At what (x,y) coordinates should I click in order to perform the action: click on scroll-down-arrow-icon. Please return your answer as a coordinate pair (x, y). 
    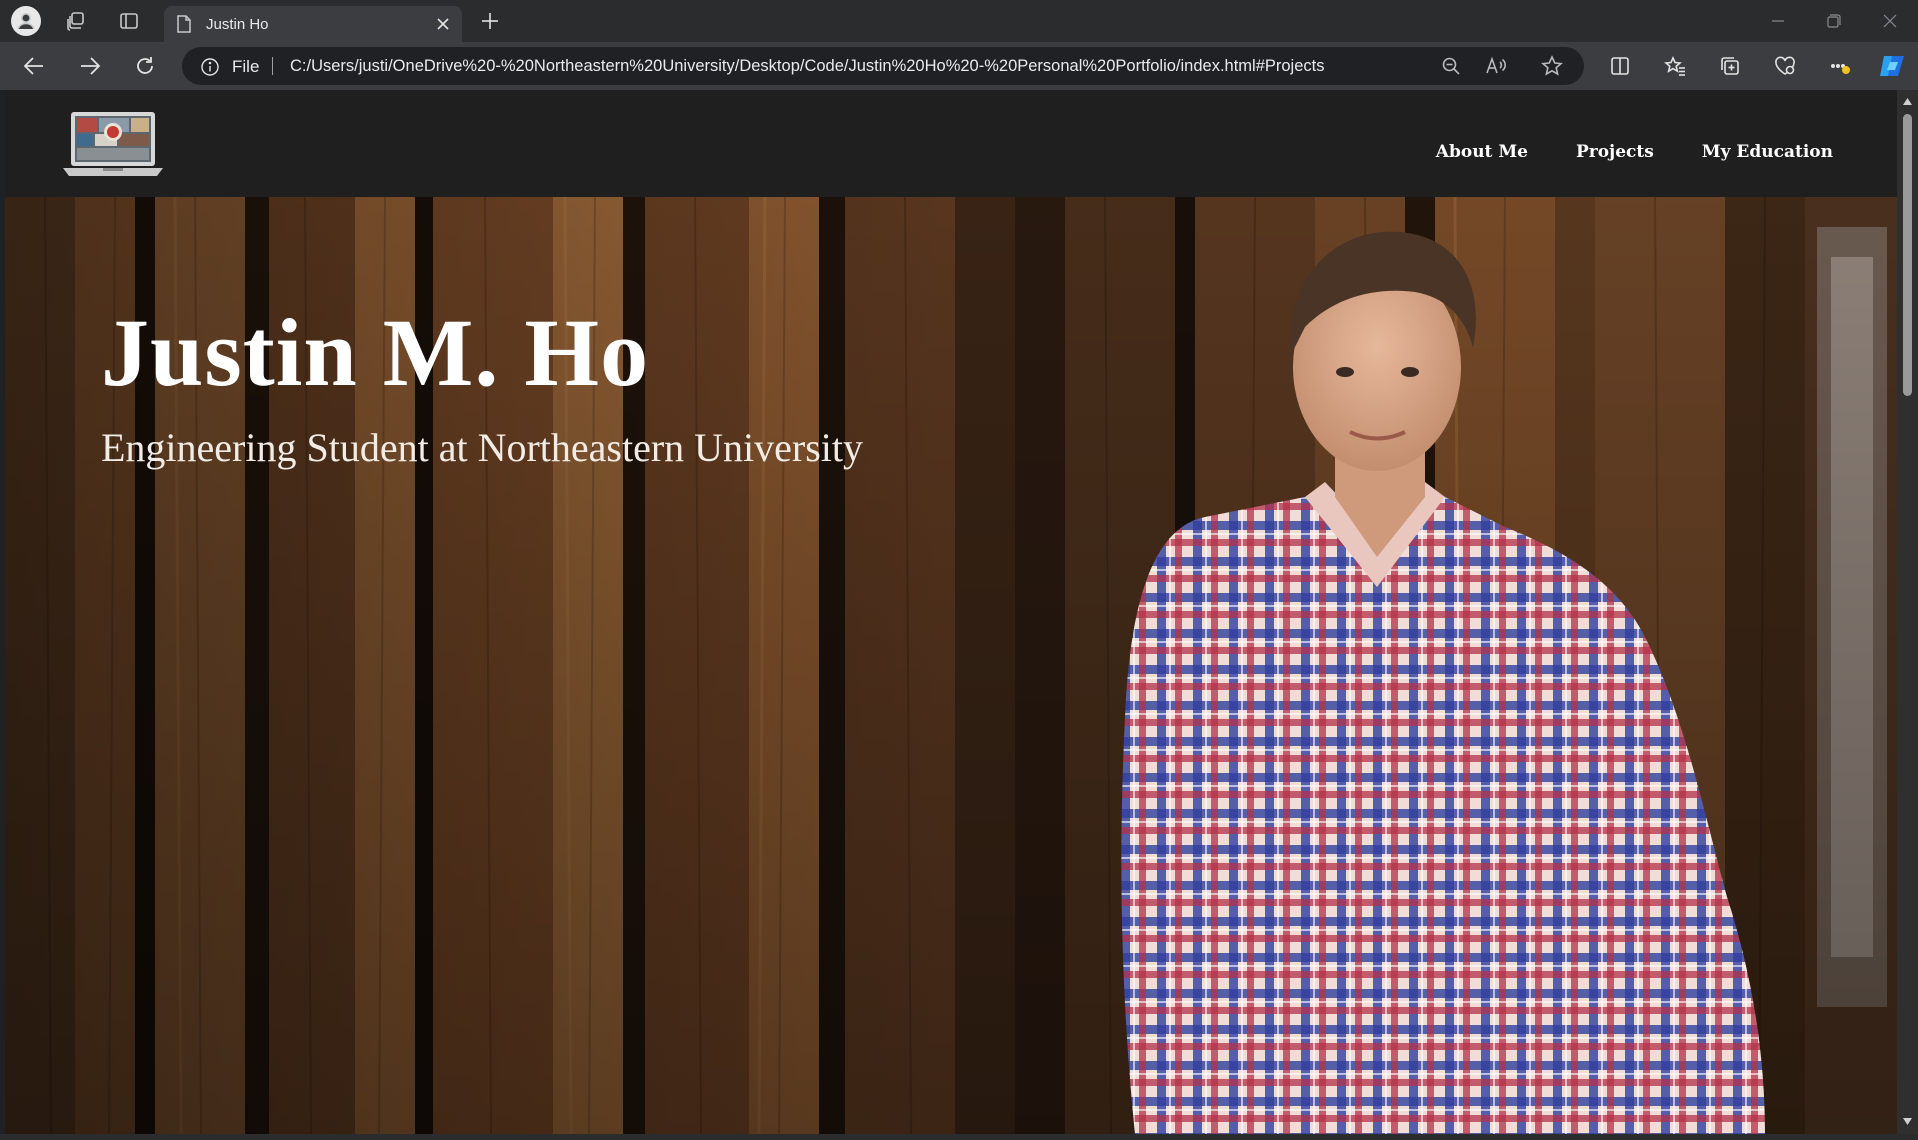
    Looking at the image, I should click on (1907, 1121).